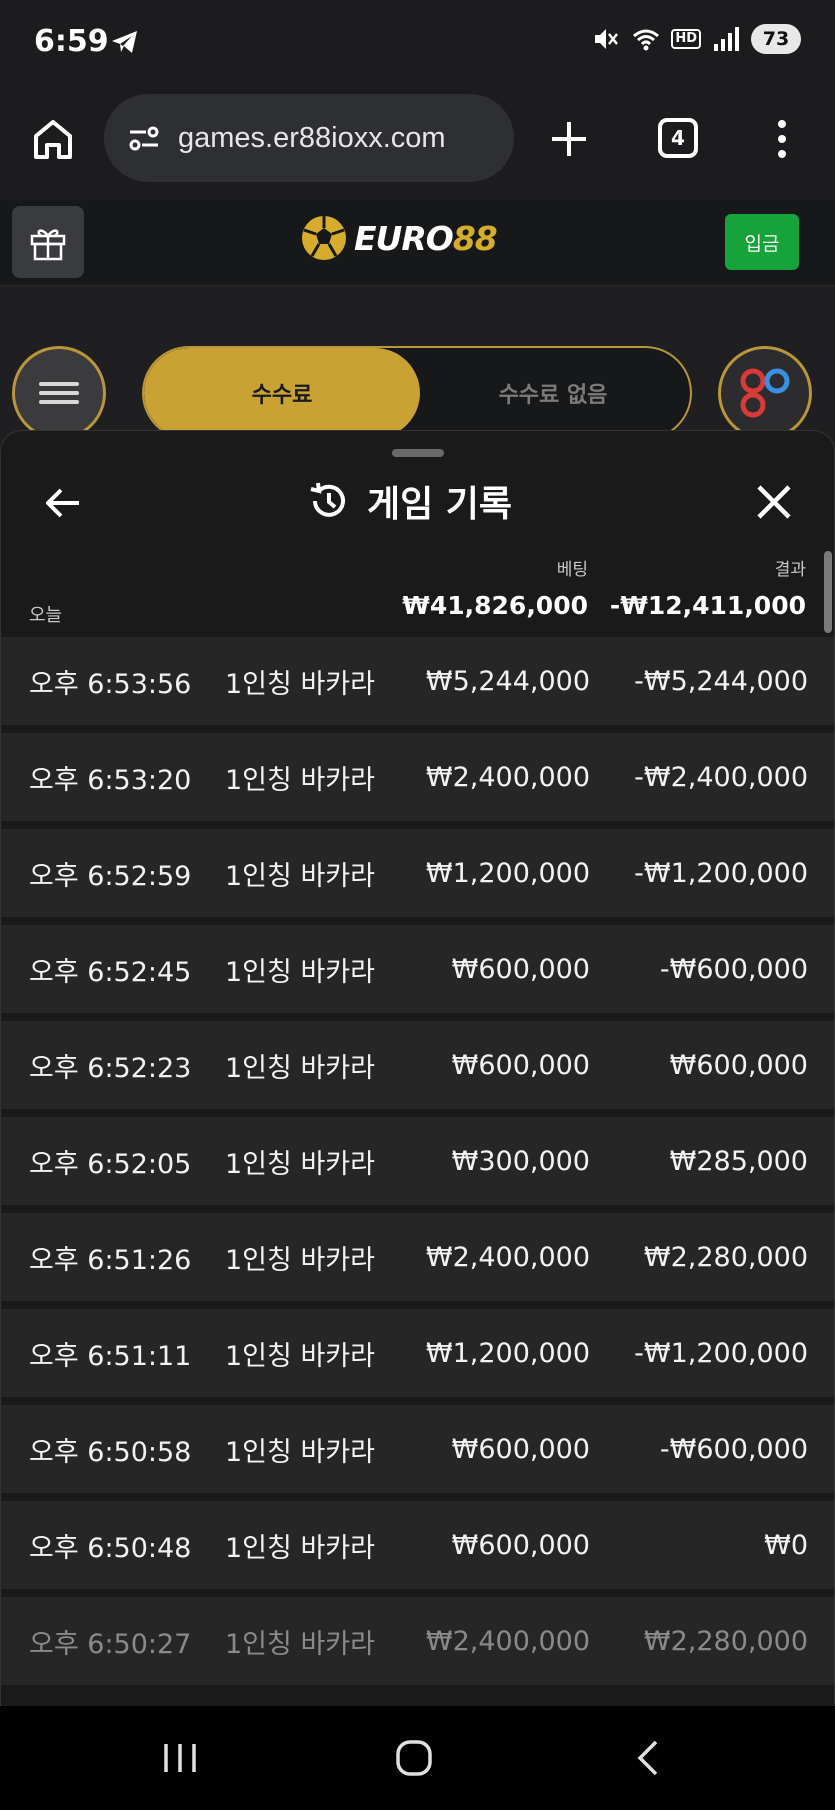  Describe the element at coordinates (572, 570) in the screenshot. I see `bet-column-header: 베팅` at that location.